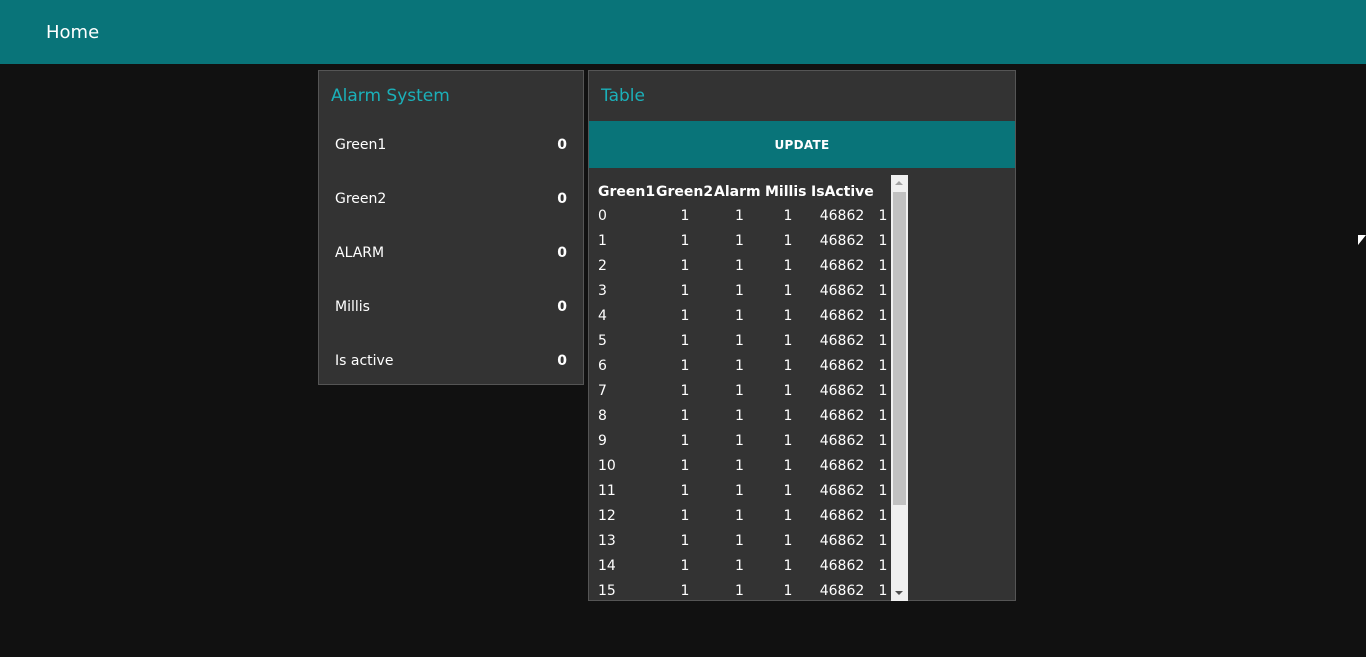  I want to click on table-row: 14 1 1 1 46862 1, so click(745, 566).